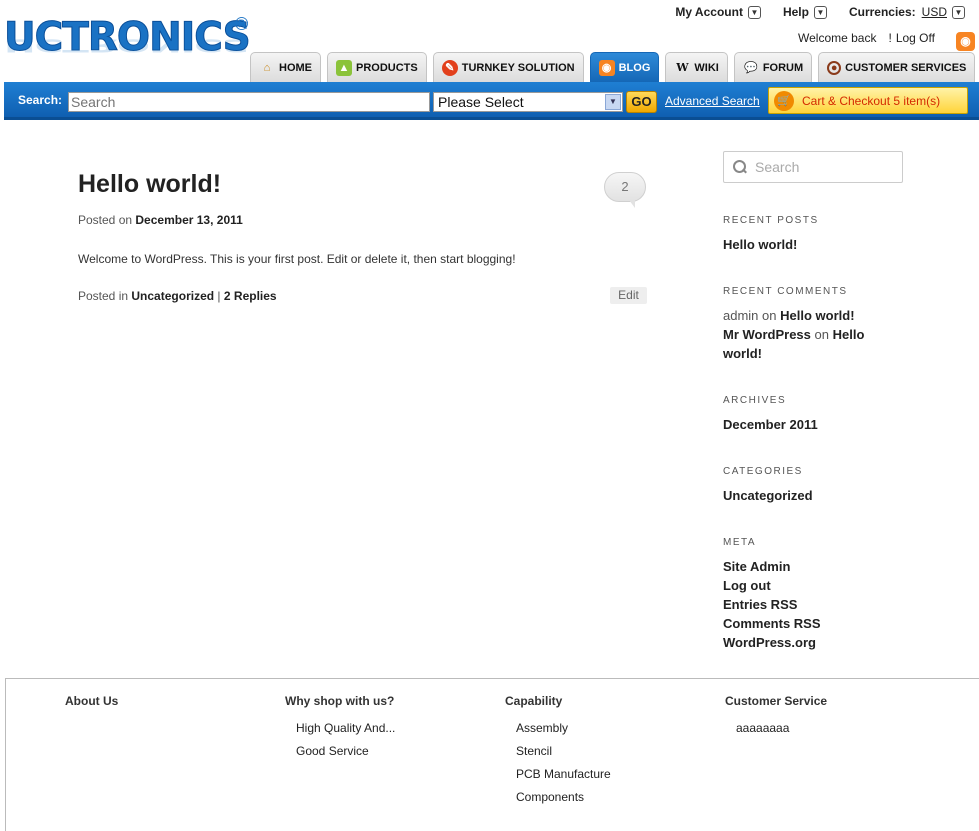 This screenshot has width=979, height=831. What do you see at coordinates (769, 642) in the screenshot?
I see `meta-wordpress-link: WordPress.org` at bounding box center [769, 642].